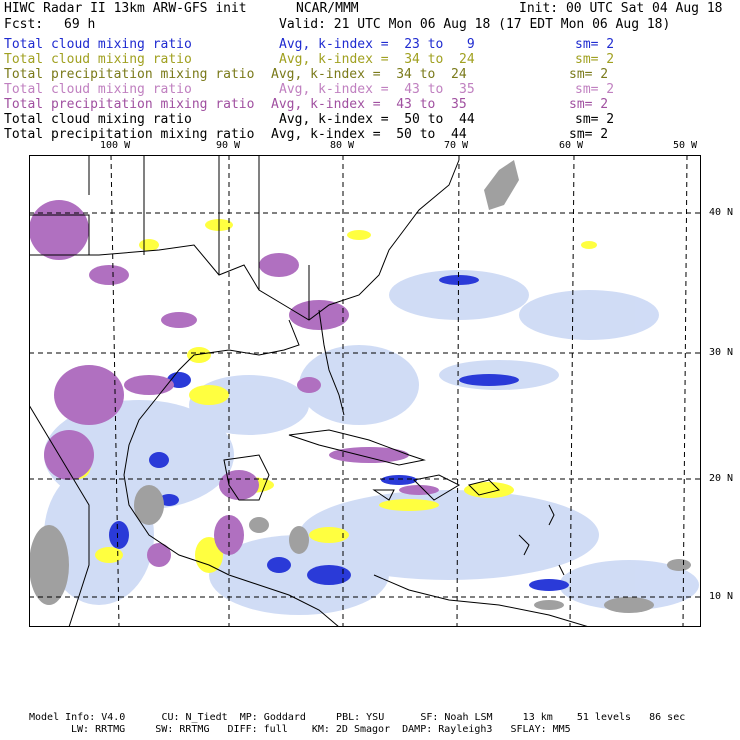 This screenshot has width=740, height=740. I want to click on forecast-hour: 69 h, so click(80, 24).